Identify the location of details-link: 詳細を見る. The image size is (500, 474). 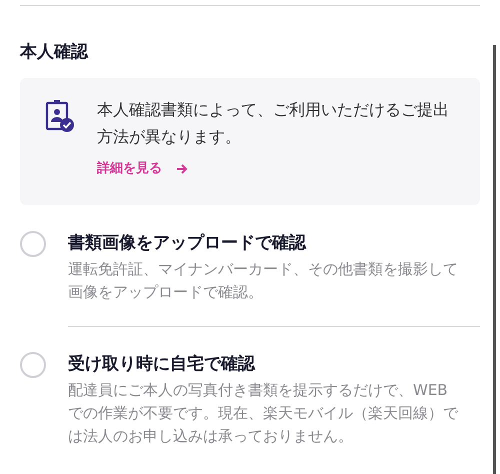
(142, 168).